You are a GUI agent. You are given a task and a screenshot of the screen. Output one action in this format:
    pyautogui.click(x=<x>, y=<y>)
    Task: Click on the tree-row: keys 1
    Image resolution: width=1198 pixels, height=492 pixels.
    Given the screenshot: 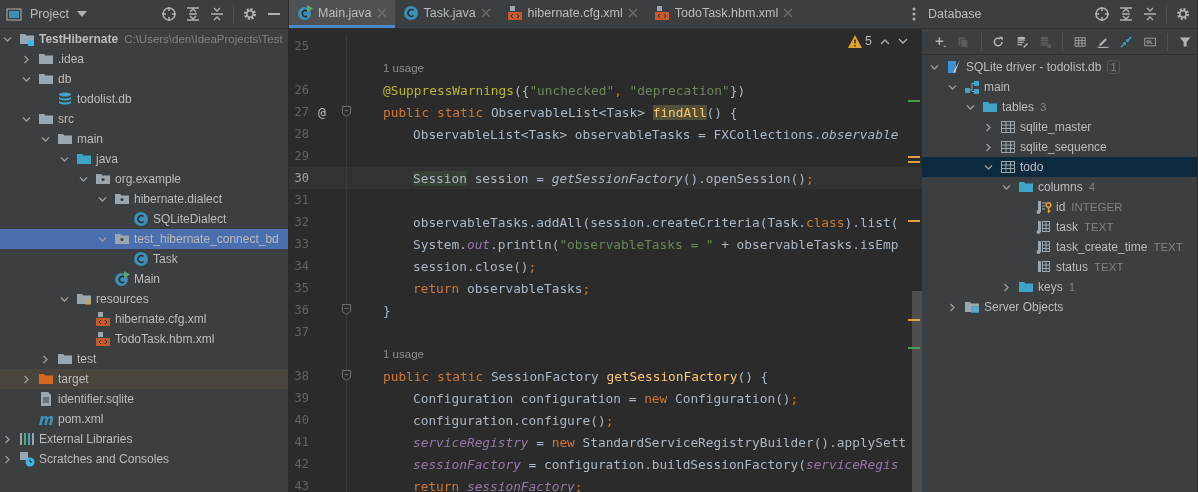 What is the action you would take?
    pyautogui.click(x=1059, y=287)
    